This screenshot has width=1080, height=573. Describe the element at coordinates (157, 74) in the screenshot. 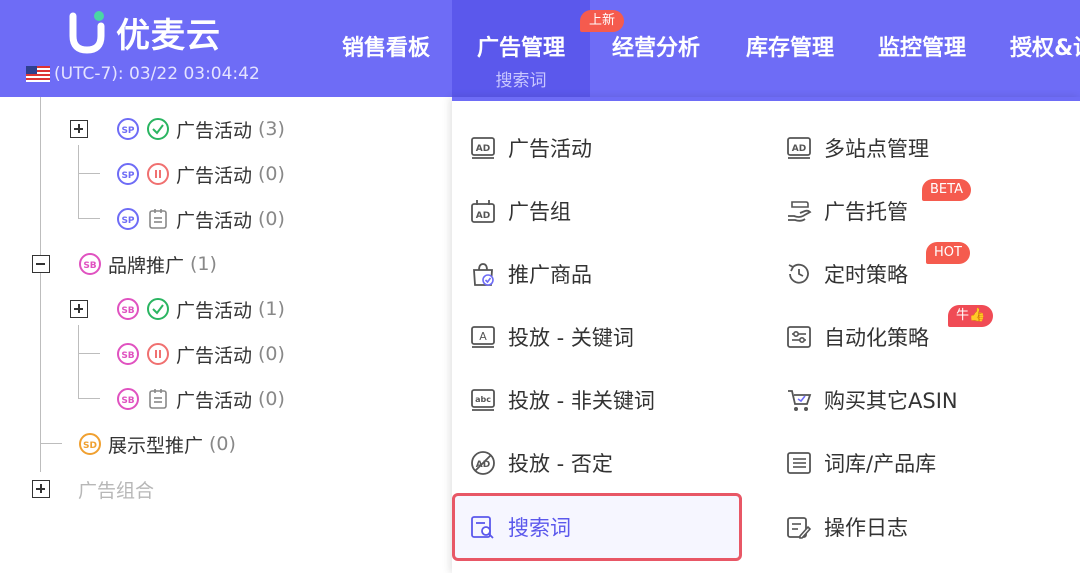

I see `clock-text: (UTC-7): 03/22 03:04:42` at that location.